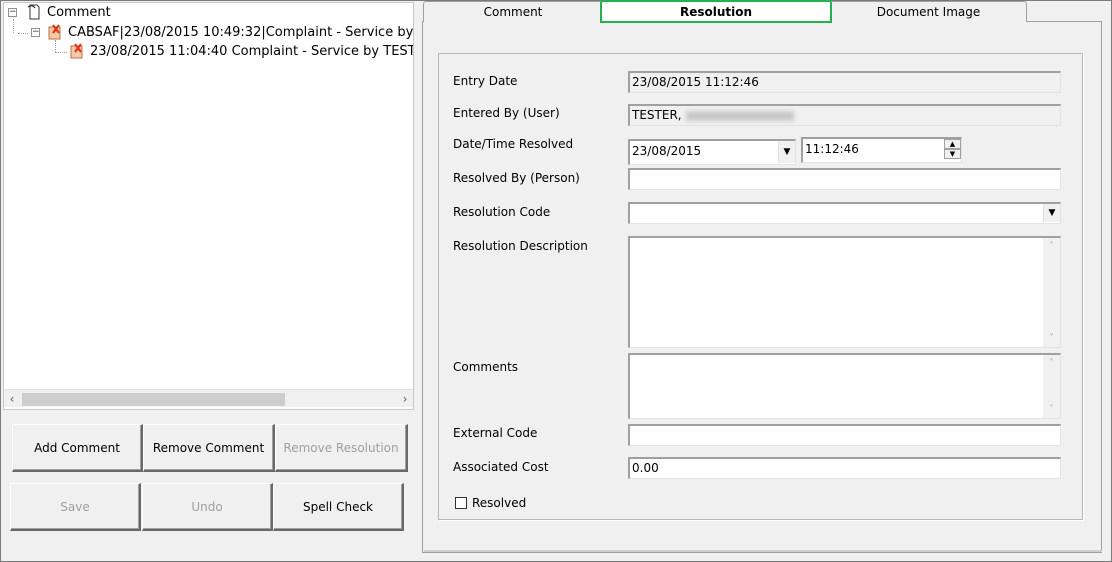 The width and height of the screenshot is (1112, 562). I want to click on spin-up-icon: ▲, so click(952, 144).